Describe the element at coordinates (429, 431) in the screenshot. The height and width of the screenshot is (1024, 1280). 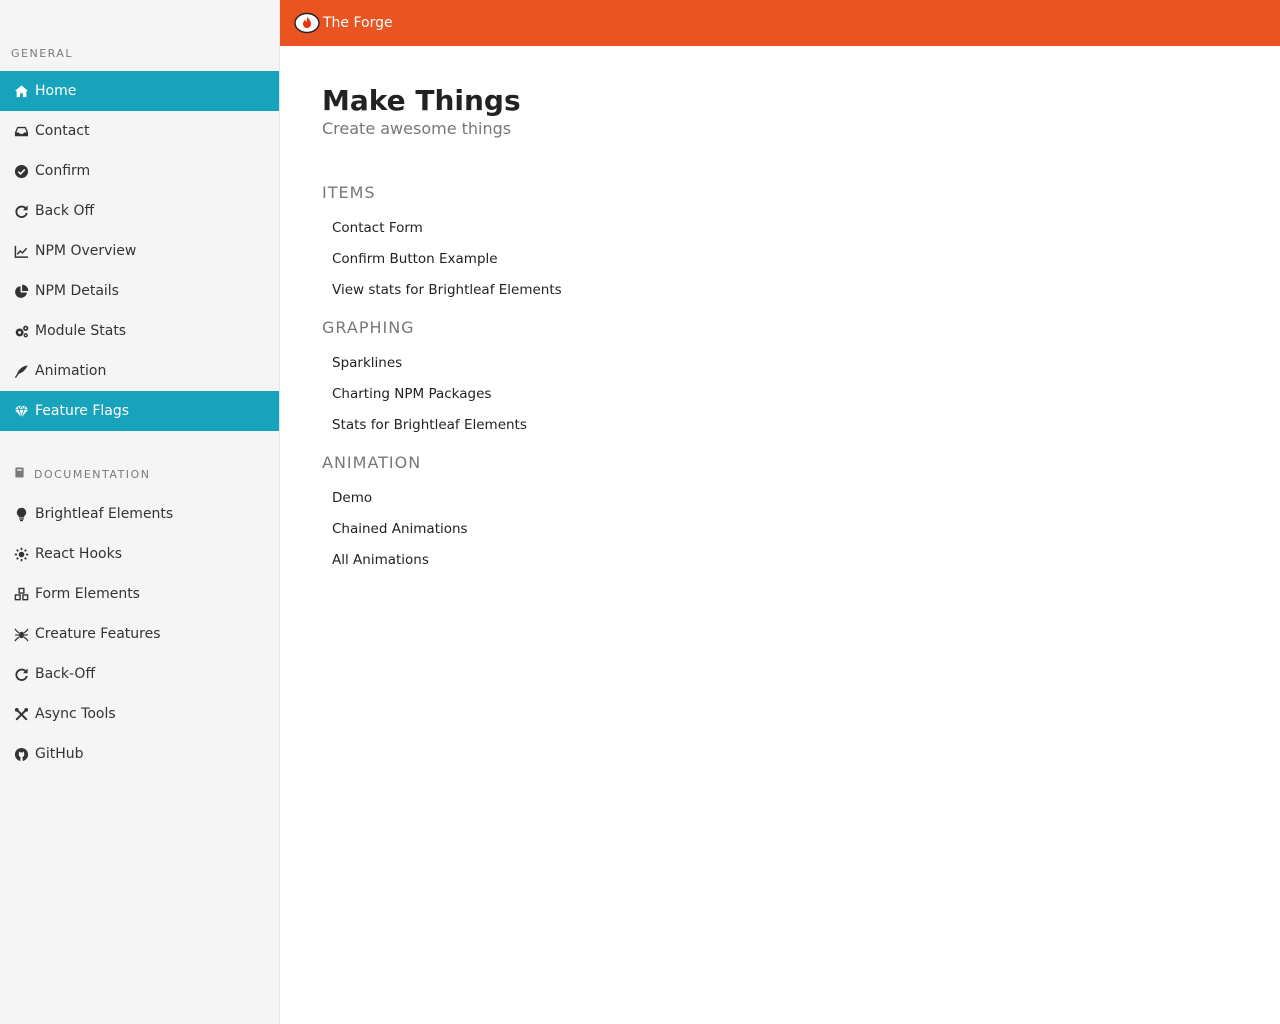
I see `link-stats-brightleaf: Stats for Brightleaf Elements` at that location.